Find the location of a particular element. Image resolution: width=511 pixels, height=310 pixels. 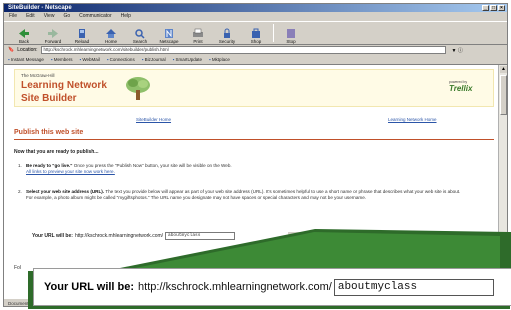

brand-publisher: The McGraw-Hill is located at coordinates (38, 75).